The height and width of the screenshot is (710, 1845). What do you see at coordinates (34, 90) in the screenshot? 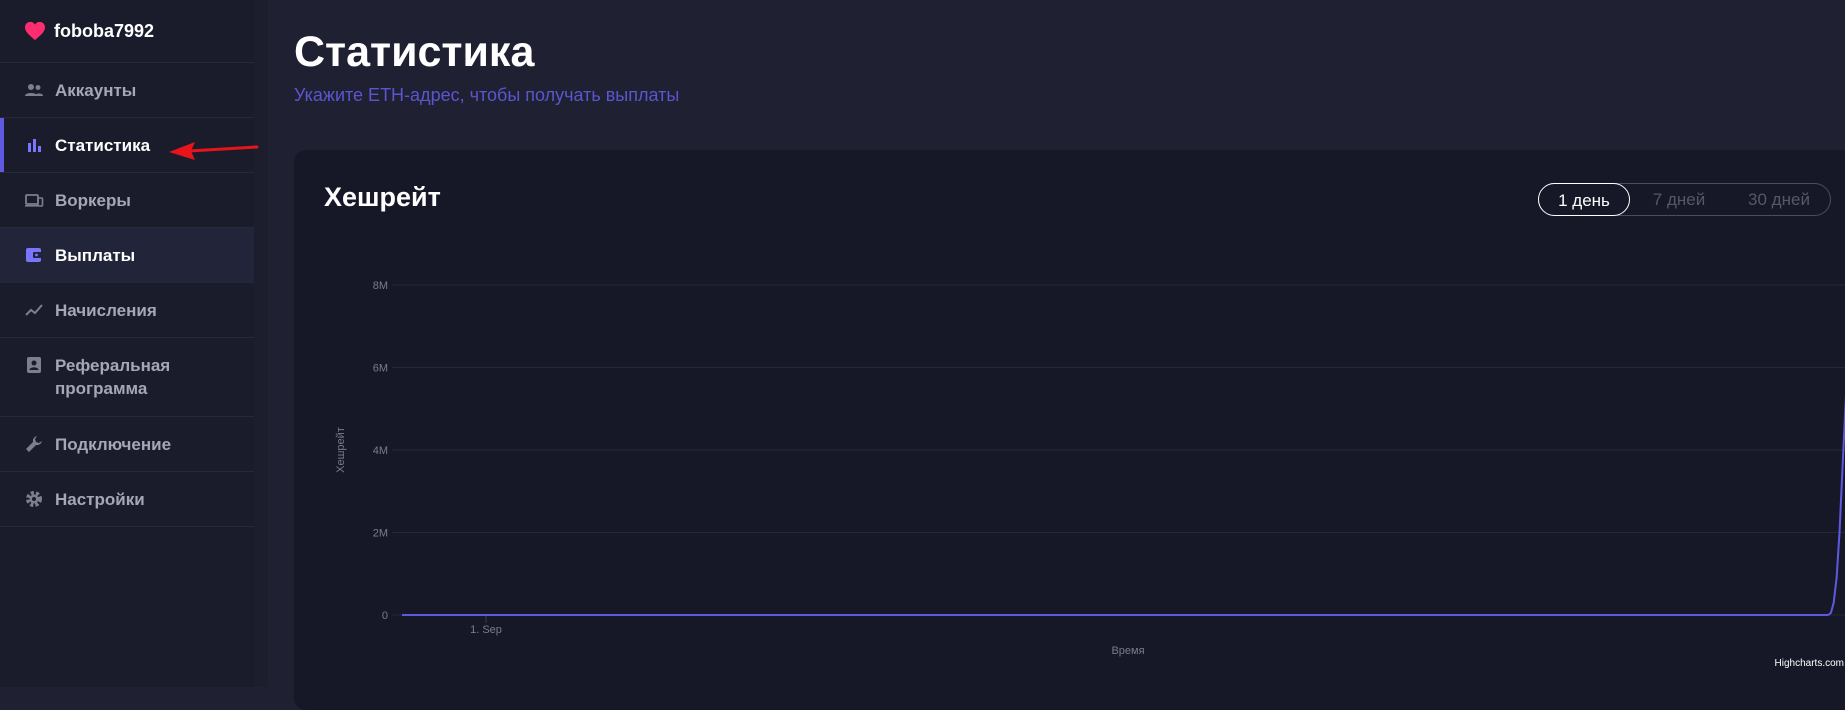
I see `users-icon` at bounding box center [34, 90].